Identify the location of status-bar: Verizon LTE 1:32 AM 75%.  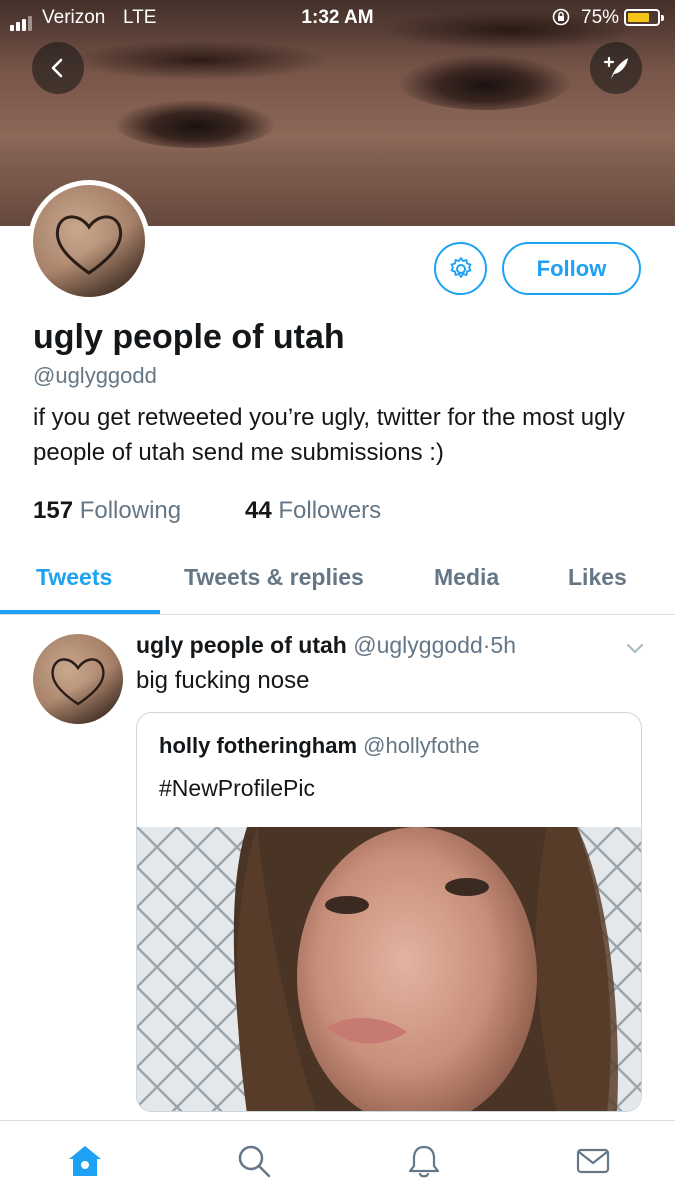
(337, 18).